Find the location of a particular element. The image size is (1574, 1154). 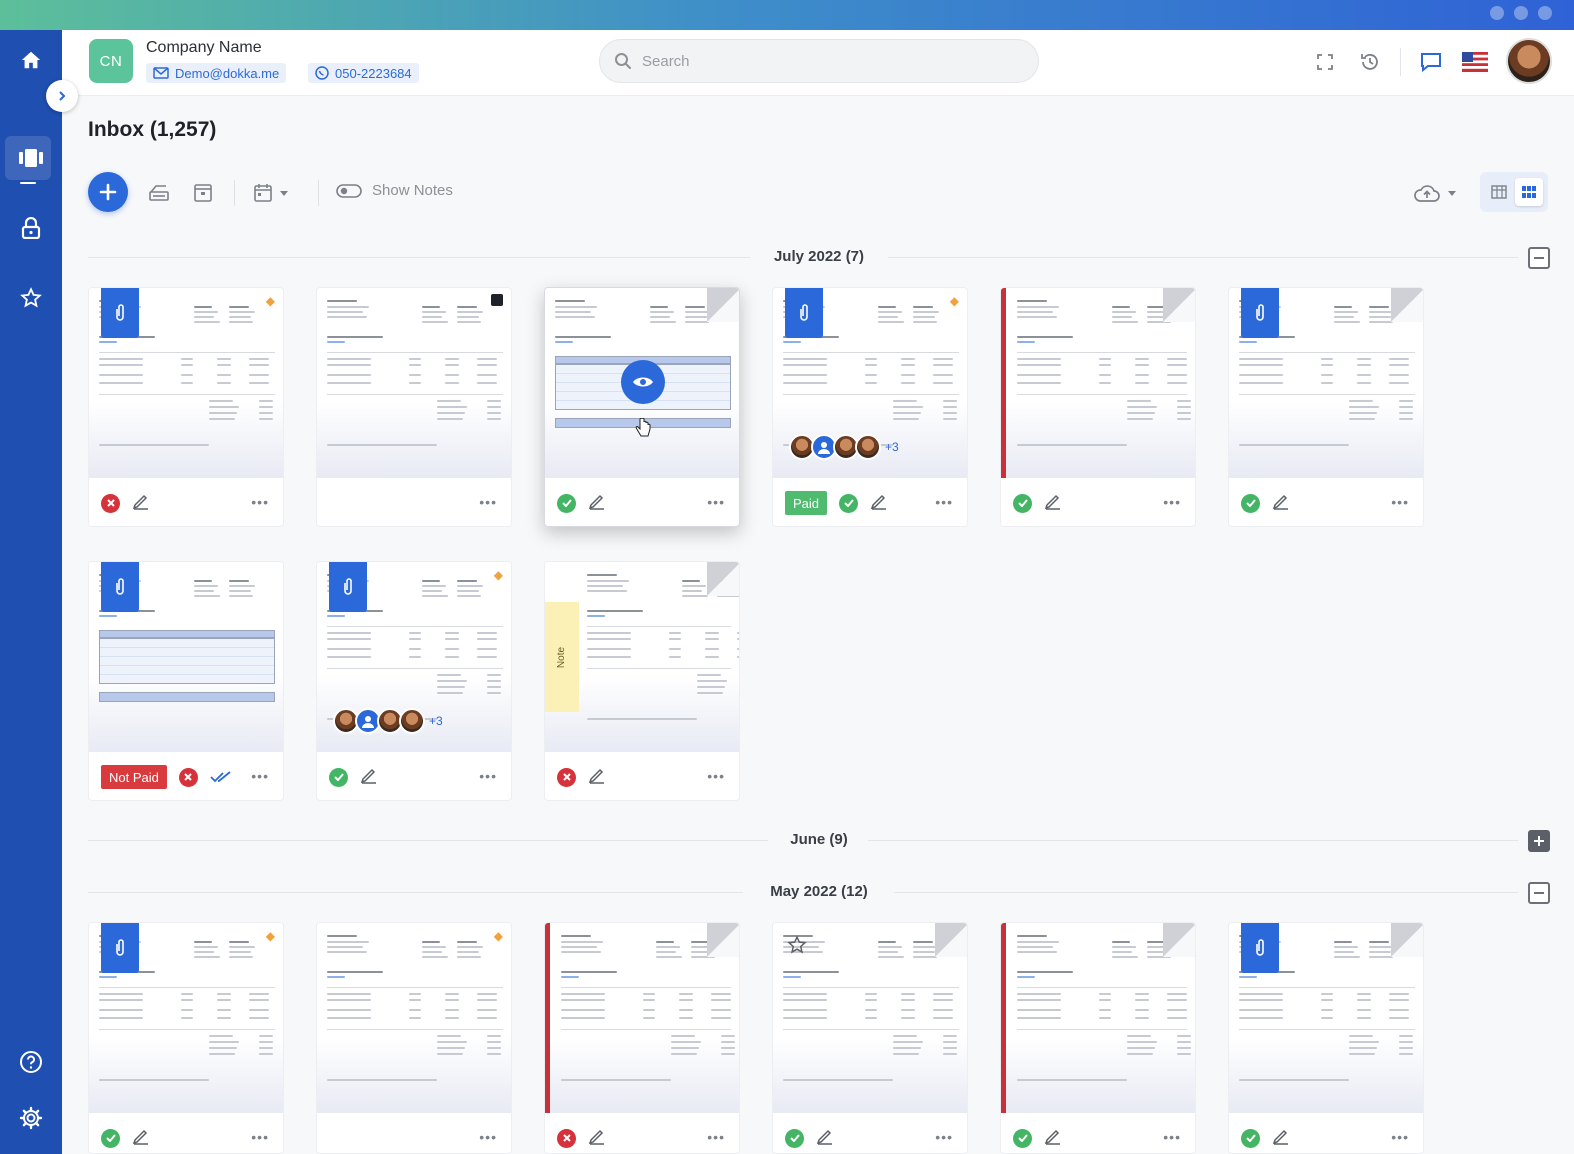

window-control-dot is located at coordinates (1497, 13).